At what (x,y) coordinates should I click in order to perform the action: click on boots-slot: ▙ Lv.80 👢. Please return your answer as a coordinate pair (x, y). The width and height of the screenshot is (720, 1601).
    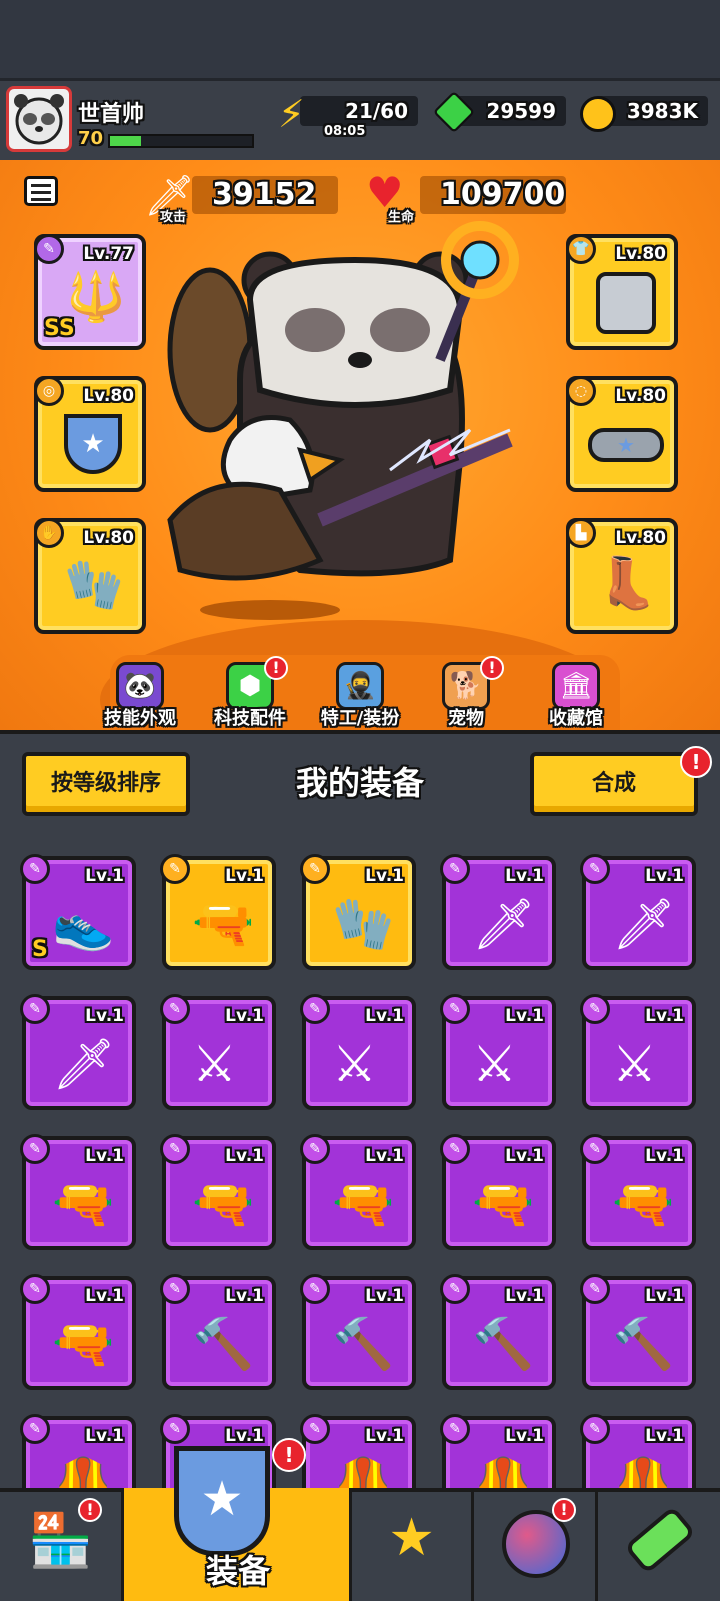
    Looking at the image, I should click on (622, 576).